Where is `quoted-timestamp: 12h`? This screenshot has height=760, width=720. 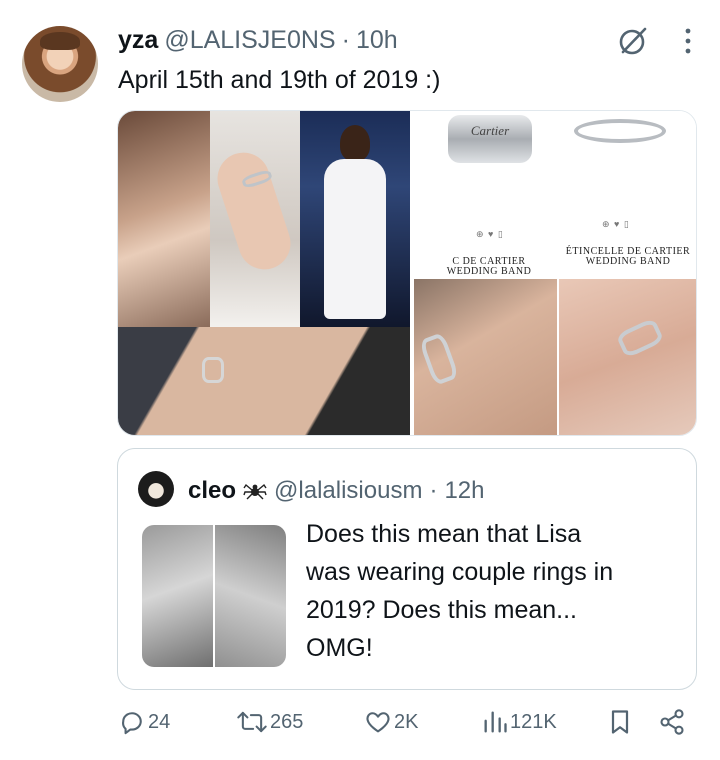 quoted-timestamp: 12h is located at coordinates (464, 490).